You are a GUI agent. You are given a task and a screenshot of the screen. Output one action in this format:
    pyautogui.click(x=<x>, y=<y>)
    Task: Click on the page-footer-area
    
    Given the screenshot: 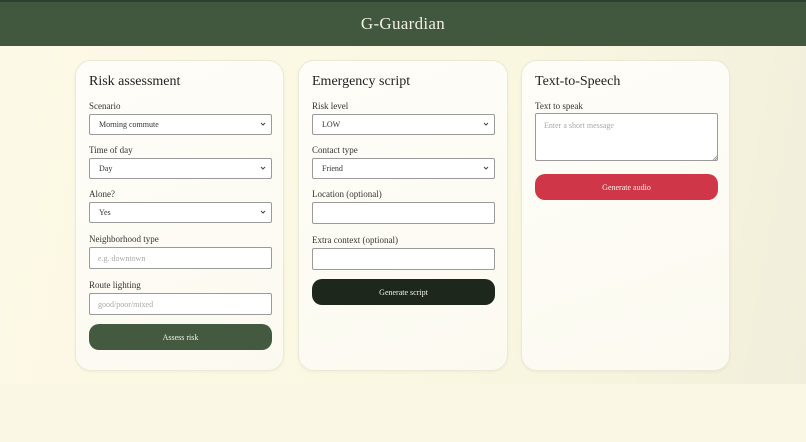 What is the action you would take?
    pyautogui.click(x=403, y=413)
    